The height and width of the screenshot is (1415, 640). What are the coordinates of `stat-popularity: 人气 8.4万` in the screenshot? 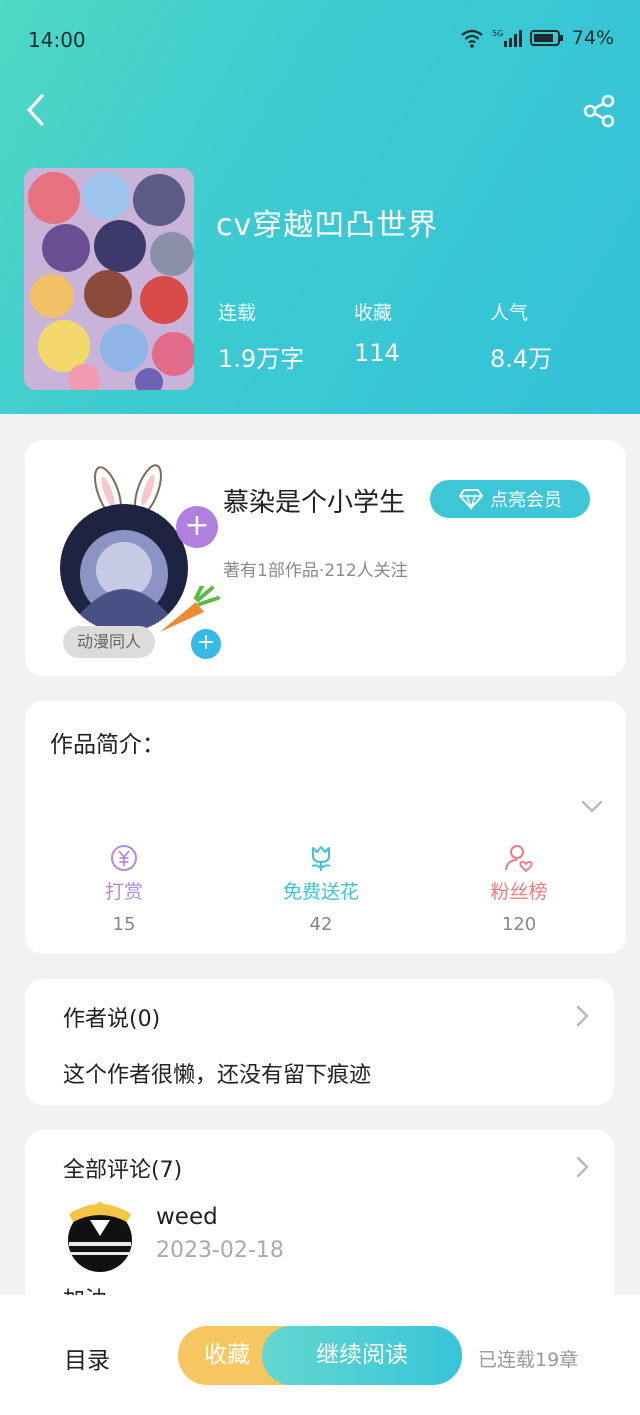 It's located at (521, 336).